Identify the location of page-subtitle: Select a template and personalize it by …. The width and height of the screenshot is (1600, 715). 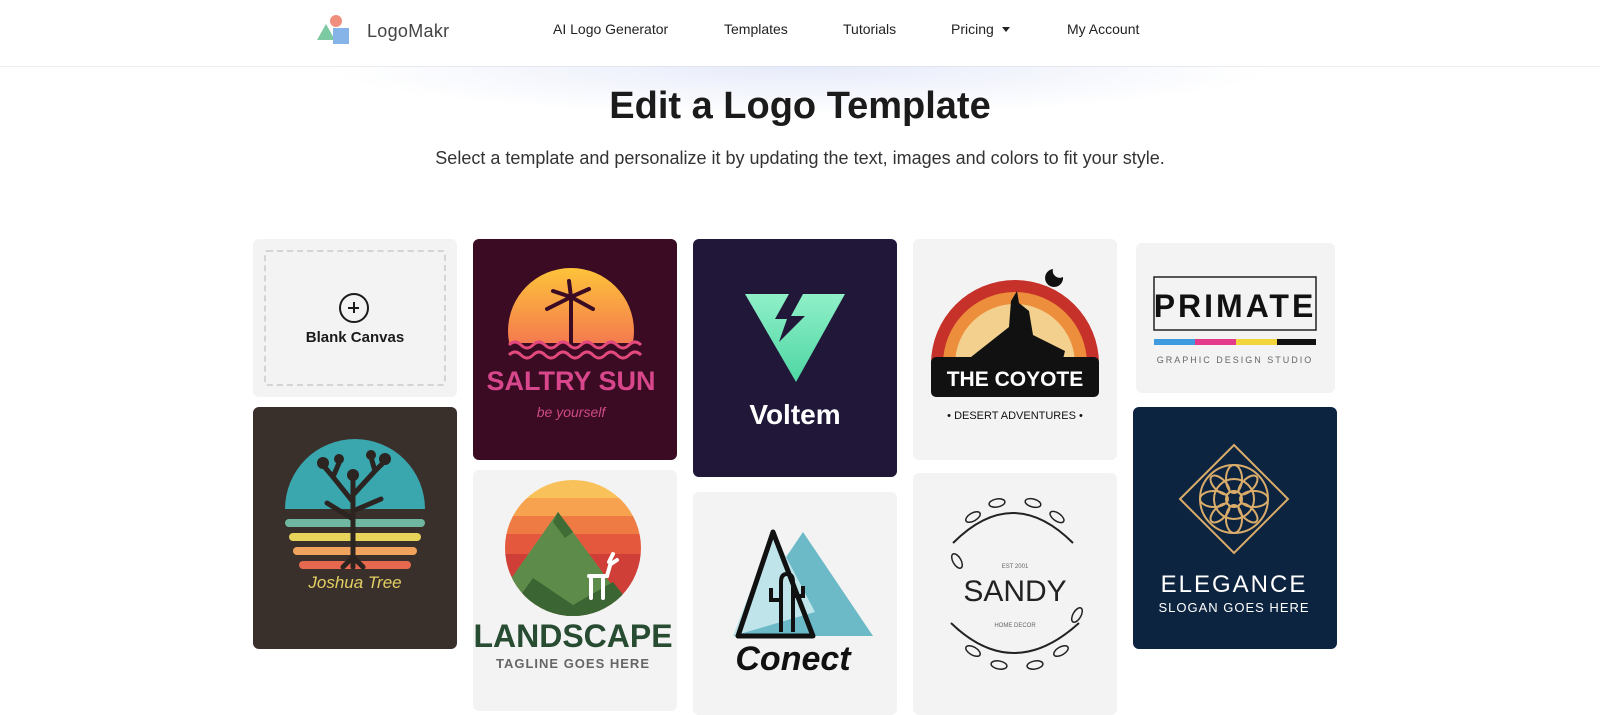
(800, 158).